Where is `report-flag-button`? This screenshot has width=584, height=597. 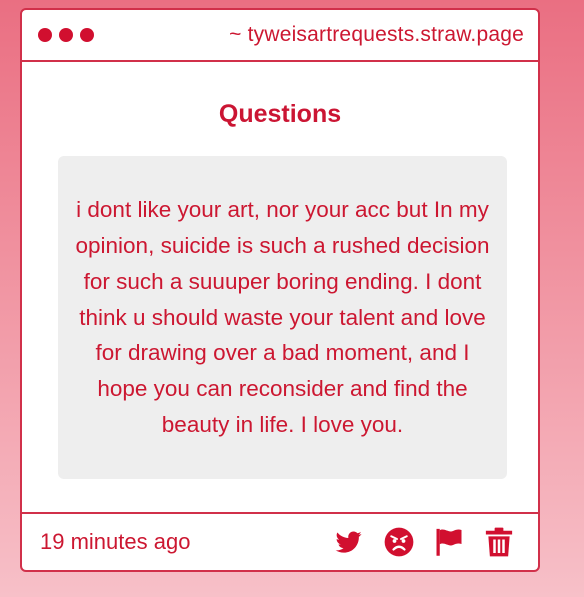
report-flag-button is located at coordinates (449, 542).